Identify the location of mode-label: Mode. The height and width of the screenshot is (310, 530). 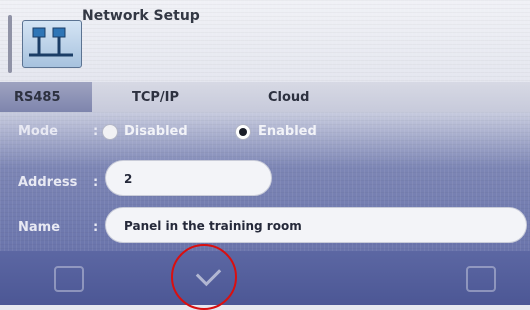
(38, 131).